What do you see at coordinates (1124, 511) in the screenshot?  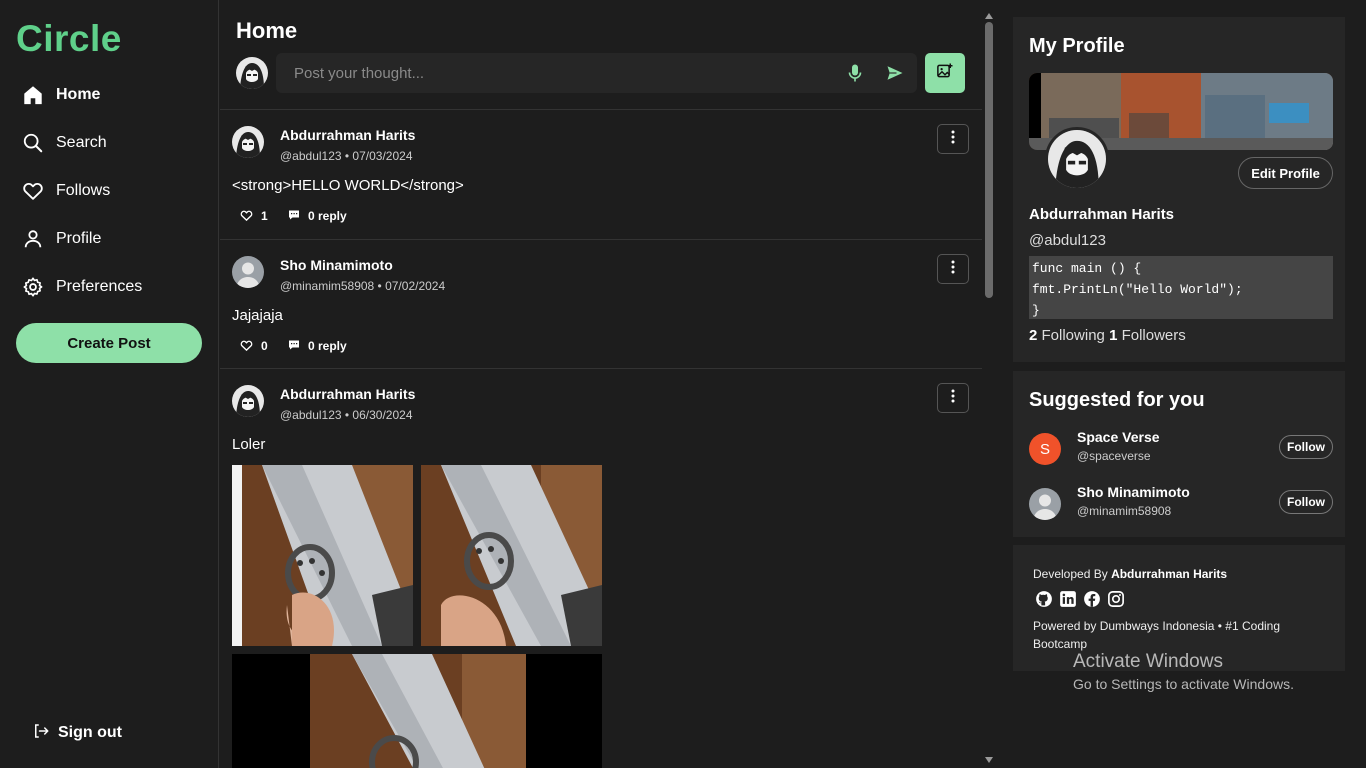 I see `suggested-user-handle: @minamim58908` at bounding box center [1124, 511].